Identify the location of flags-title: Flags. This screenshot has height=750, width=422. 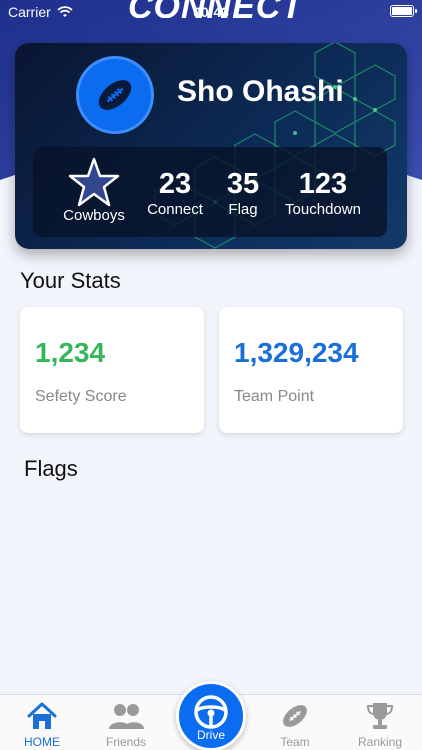
(51, 468).